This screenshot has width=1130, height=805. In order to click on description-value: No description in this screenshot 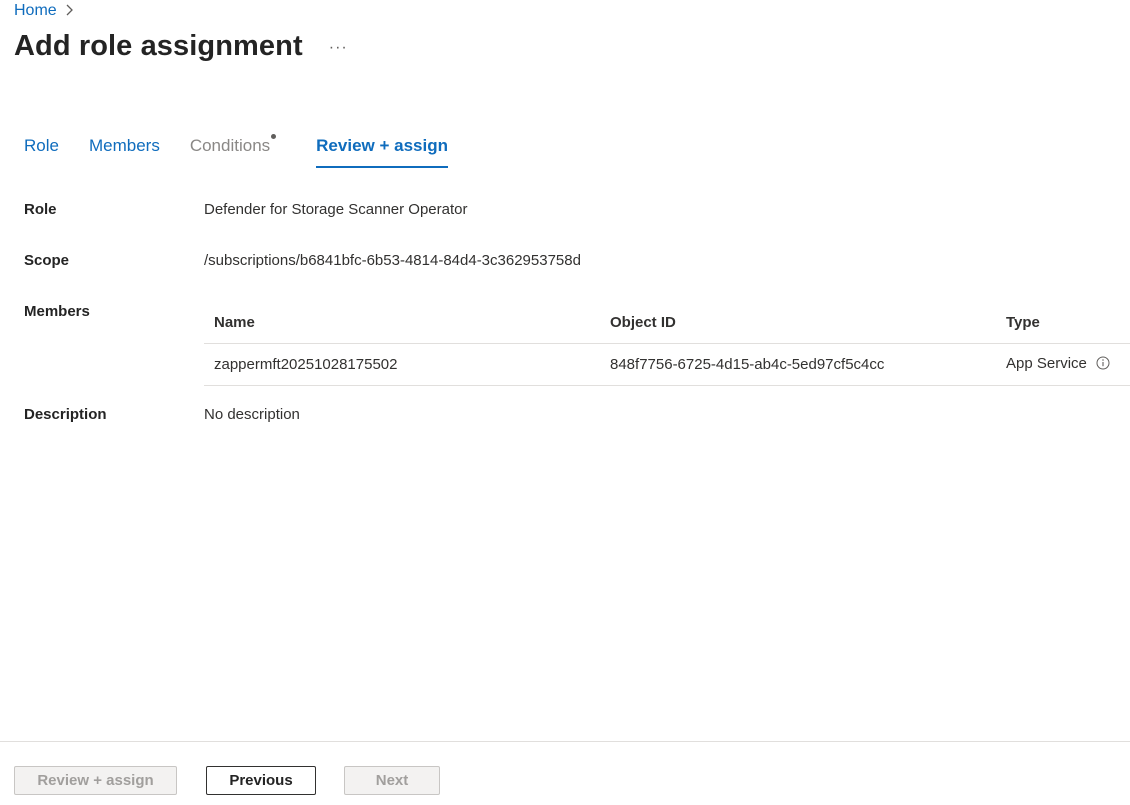, I will do `click(252, 414)`.